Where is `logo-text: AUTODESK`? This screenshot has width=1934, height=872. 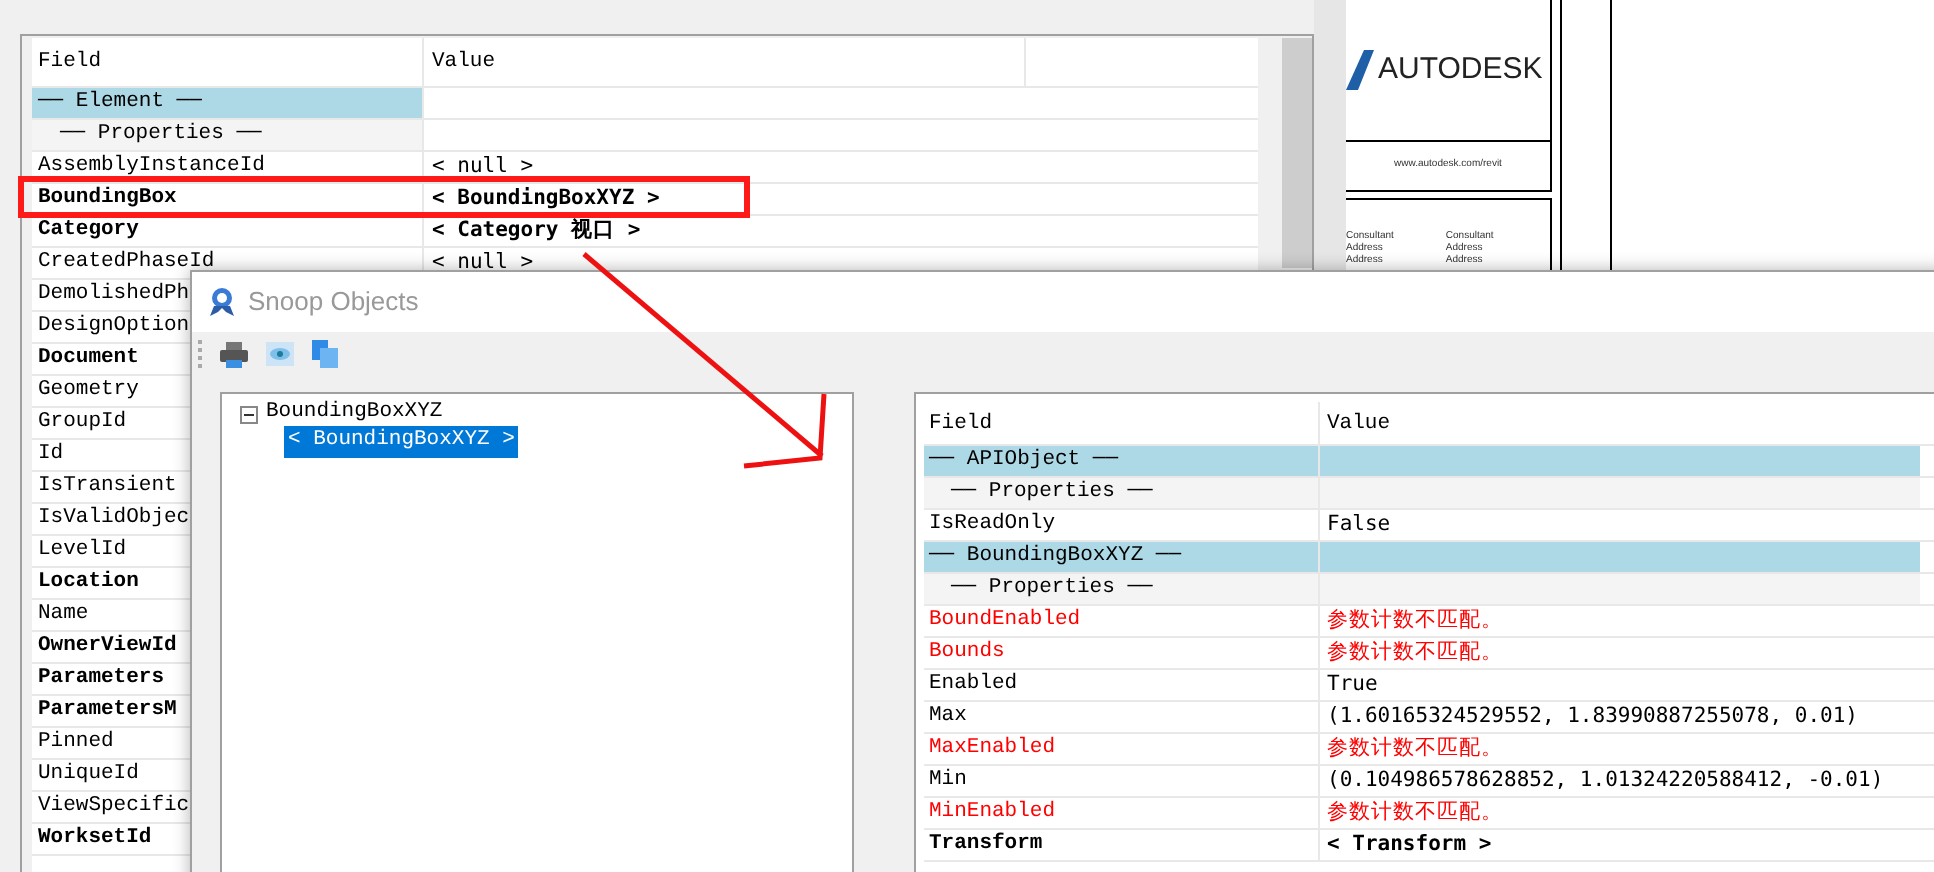
logo-text: AUTODESK is located at coordinates (1460, 69).